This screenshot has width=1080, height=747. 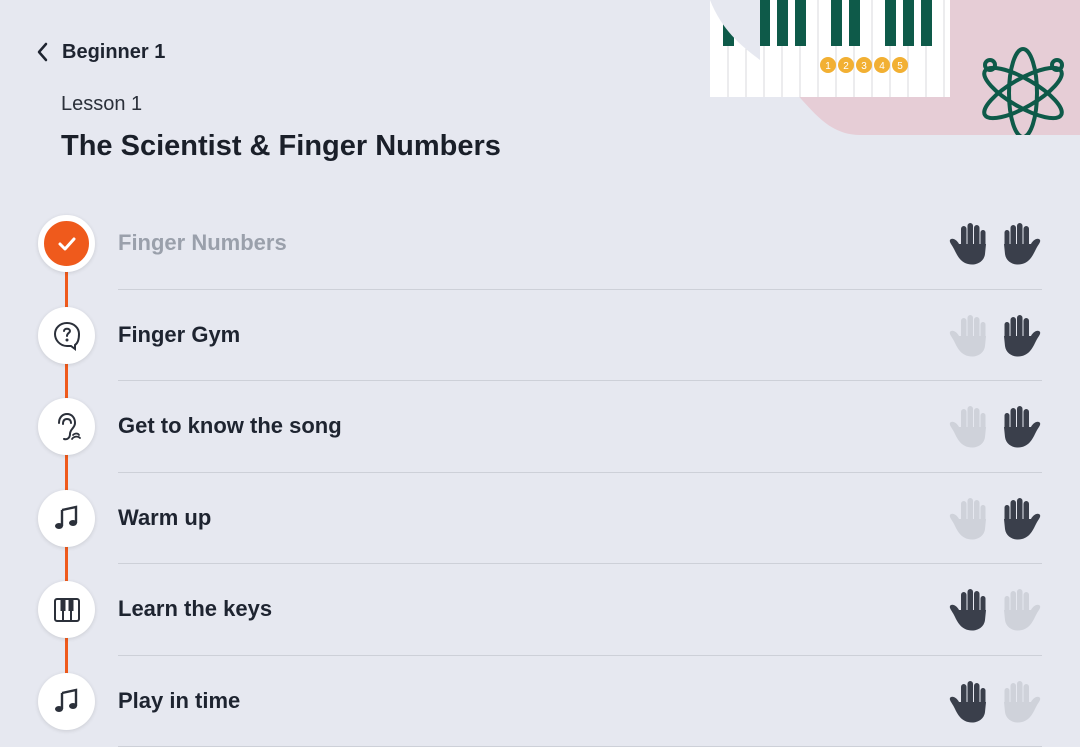 What do you see at coordinates (202, 243) in the screenshot?
I see `step-label: Finger Numbers` at bounding box center [202, 243].